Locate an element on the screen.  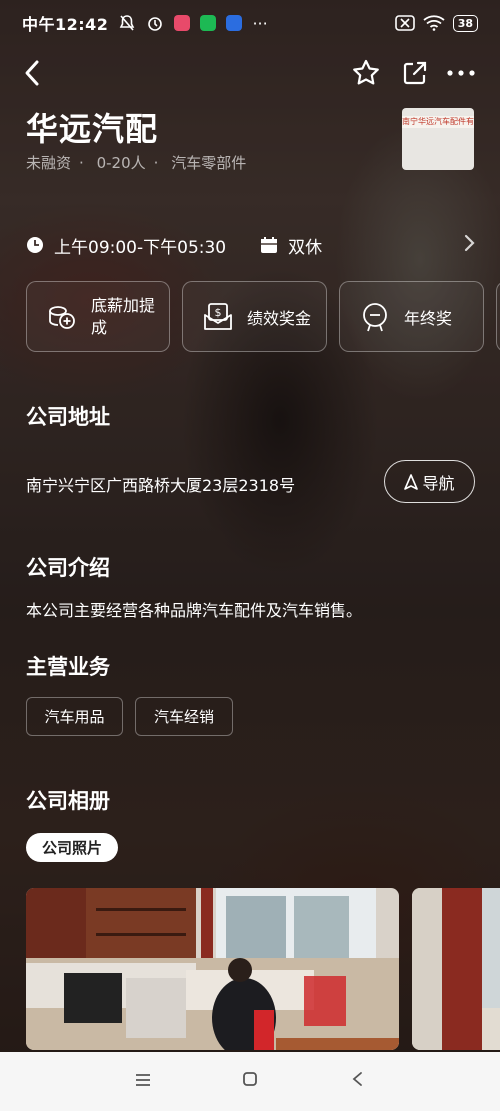
benefit-label: 底薪加提成 is located at coordinates (123, 316).